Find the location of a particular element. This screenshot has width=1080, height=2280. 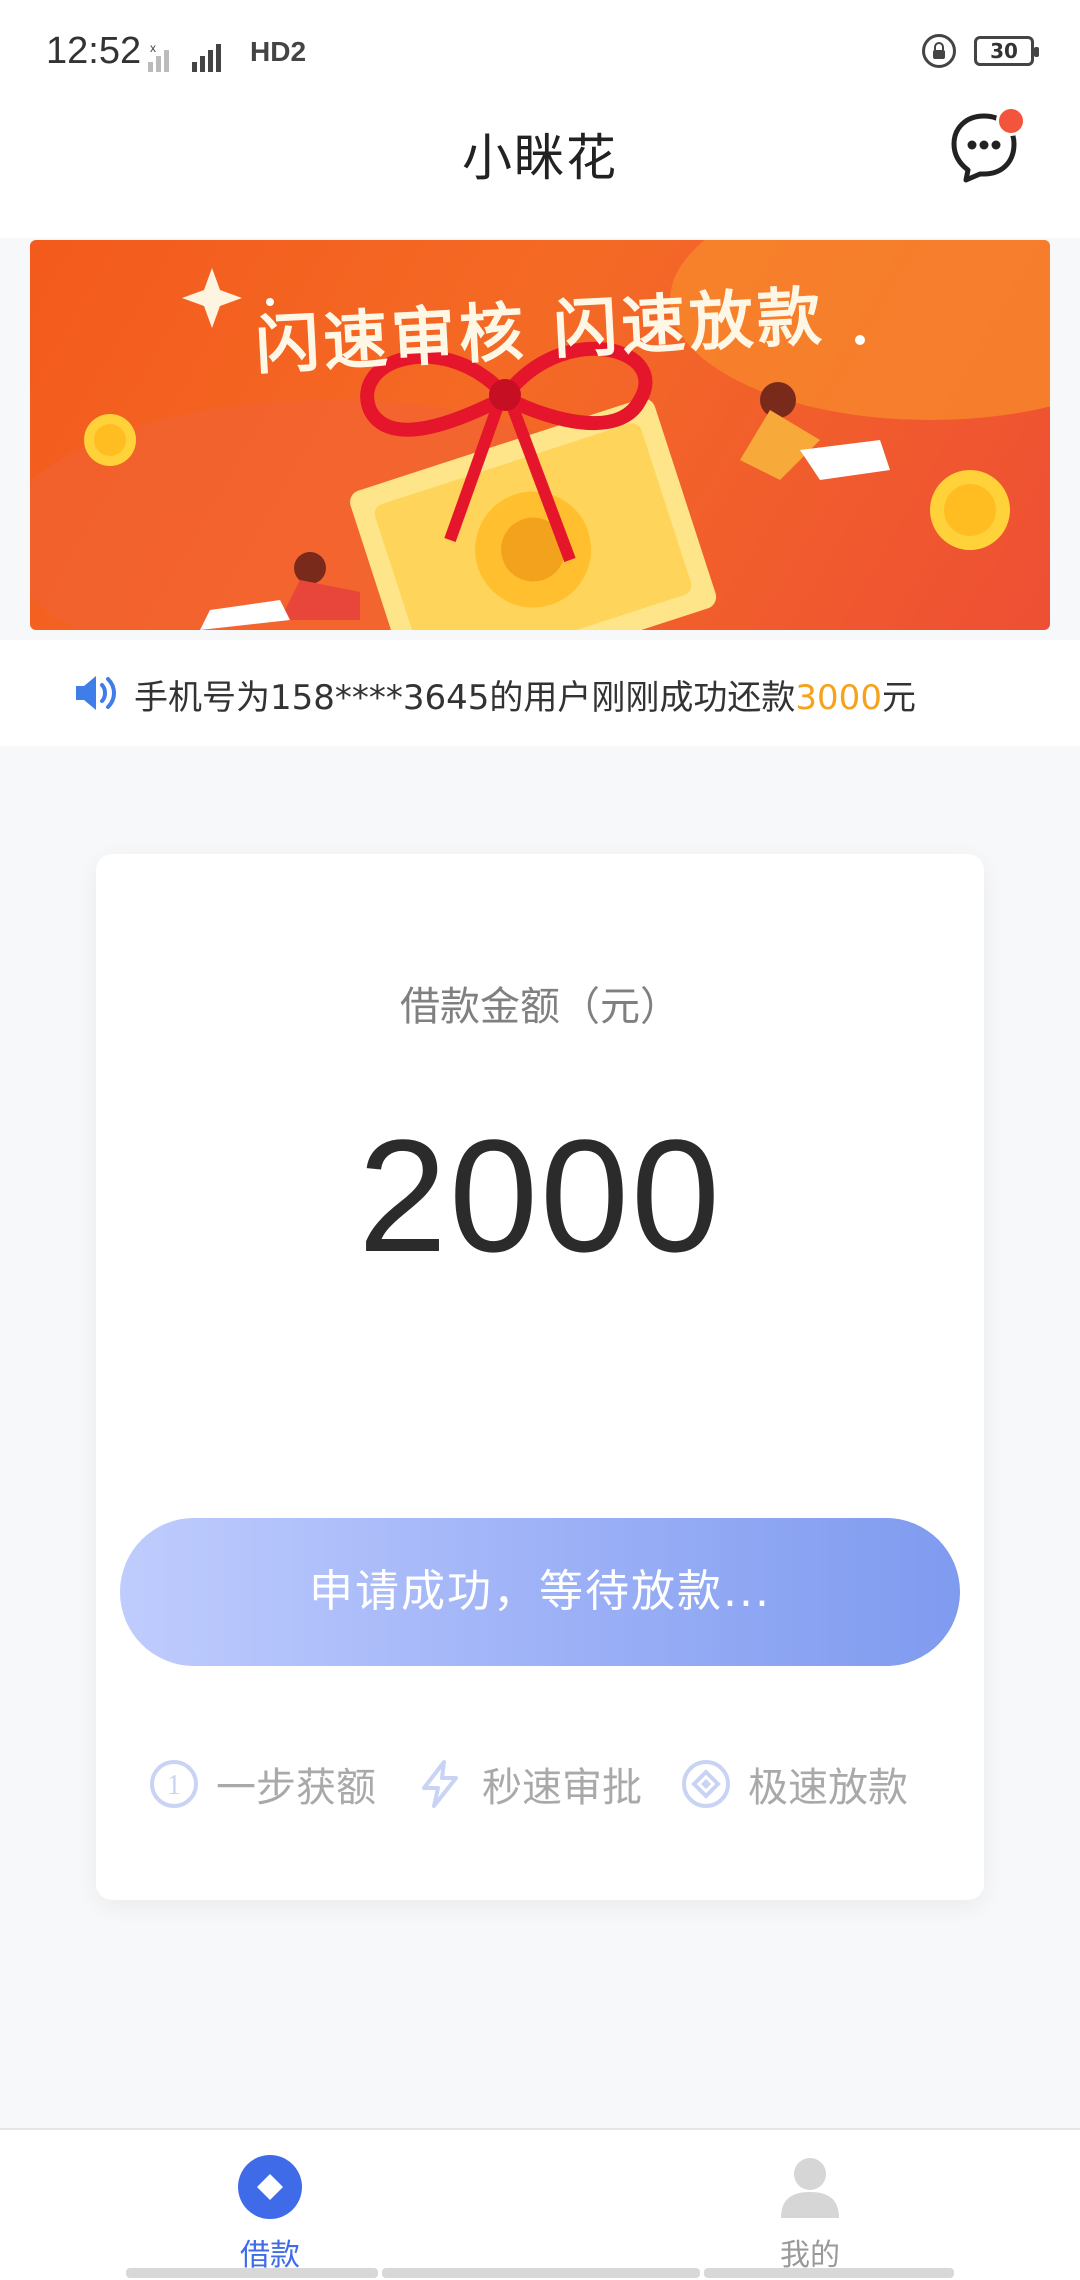

svg-text: x is located at coordinates (153, 48).